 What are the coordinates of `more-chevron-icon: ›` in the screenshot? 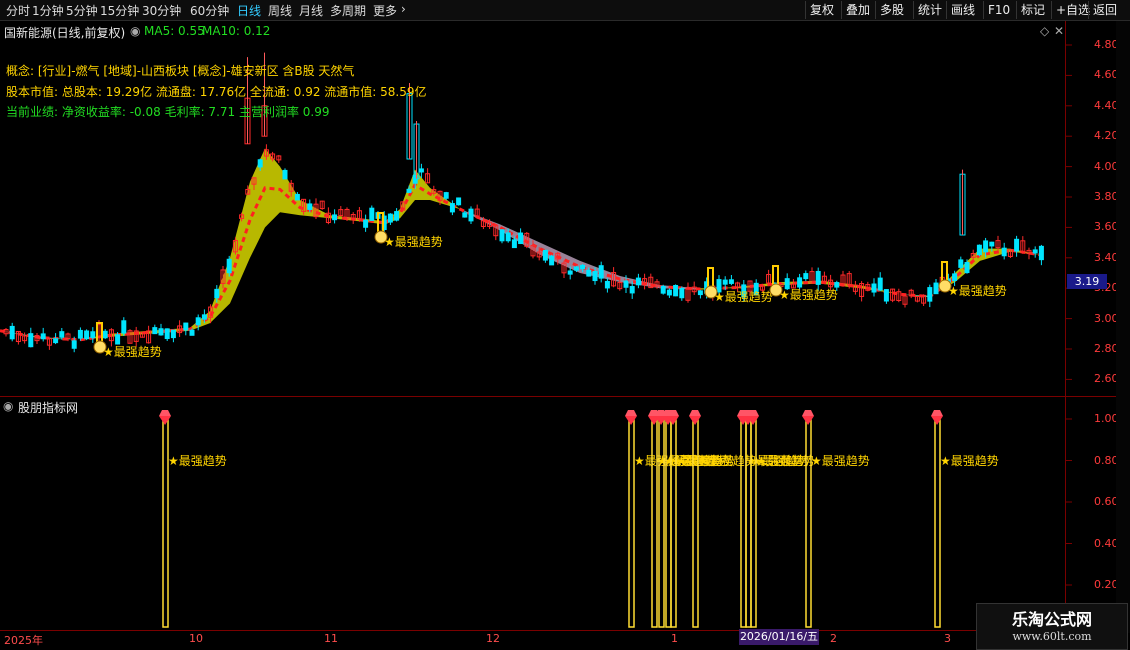 It's located at (403, 9).